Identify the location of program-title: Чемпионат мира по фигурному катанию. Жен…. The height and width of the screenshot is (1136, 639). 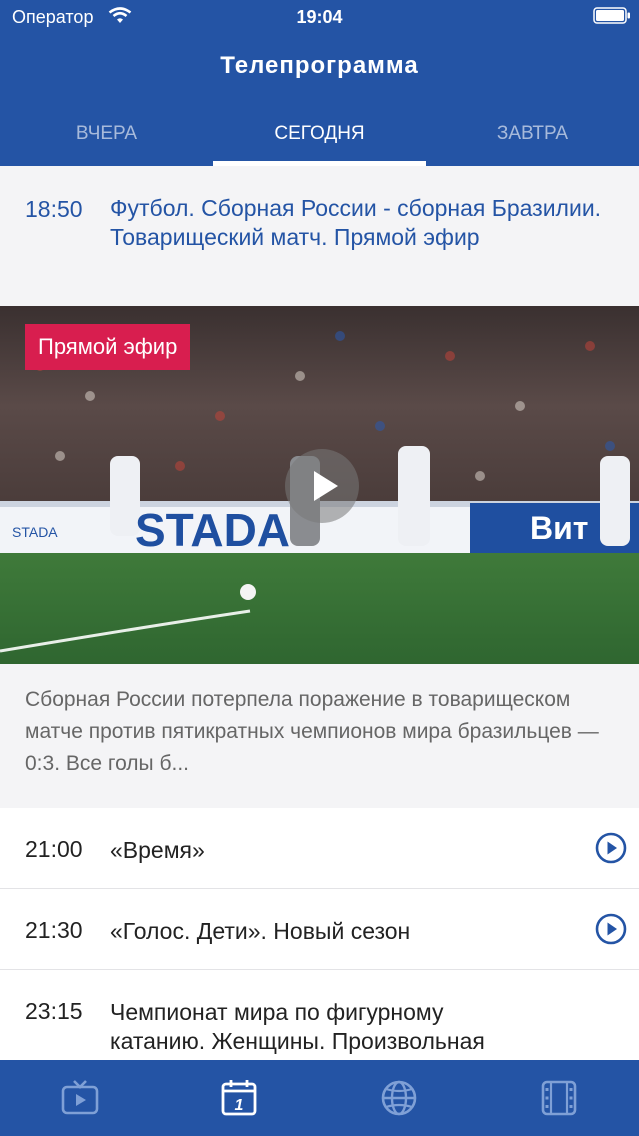
(297, 1029).